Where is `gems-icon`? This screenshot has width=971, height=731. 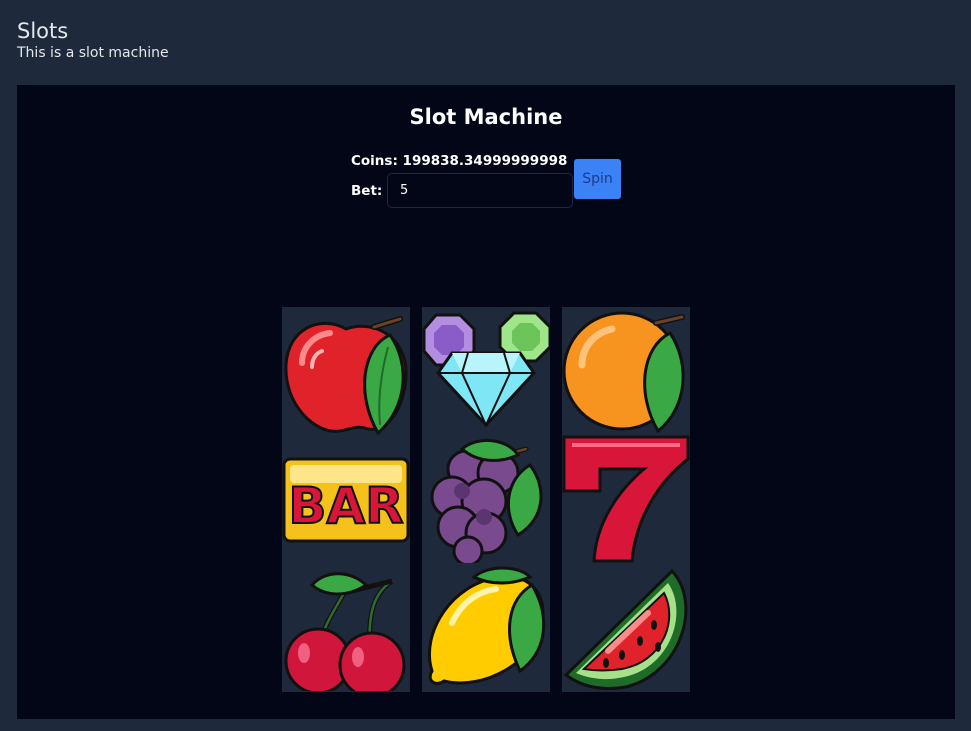
gems-icon is located at coordinates (486, 371).